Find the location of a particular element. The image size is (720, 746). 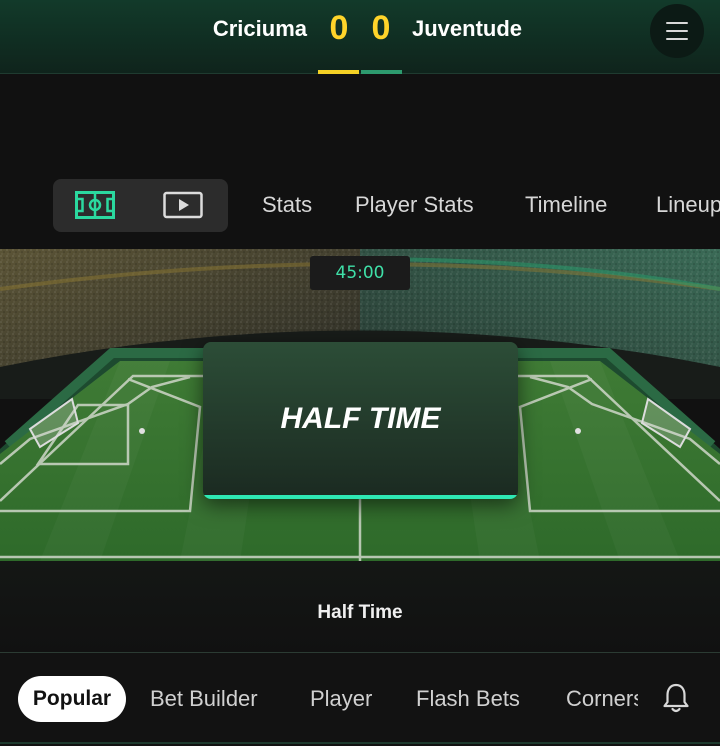

overlay-underline is located at coordinates (360, 497).